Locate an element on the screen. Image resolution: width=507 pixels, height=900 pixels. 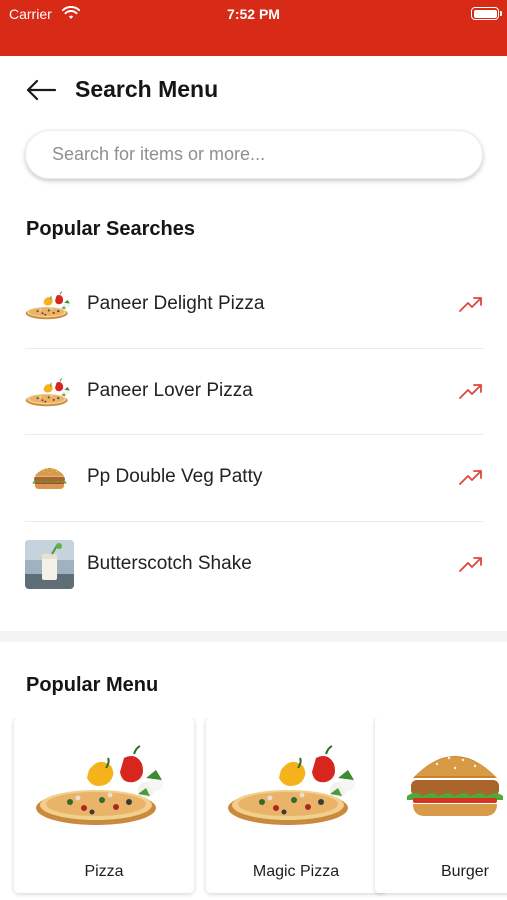
burger-thumbnail is located at coordinates (49, 477).